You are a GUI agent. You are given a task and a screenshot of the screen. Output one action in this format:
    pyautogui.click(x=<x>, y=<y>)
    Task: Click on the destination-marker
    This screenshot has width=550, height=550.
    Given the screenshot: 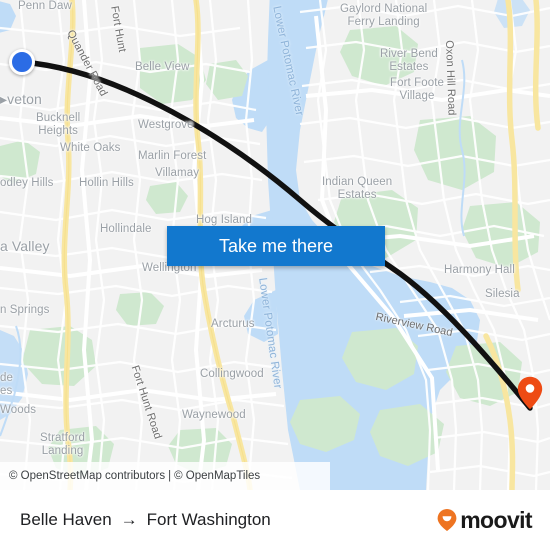 What is the action you would take?
    pyautogui.click(x=530, y=393)
    